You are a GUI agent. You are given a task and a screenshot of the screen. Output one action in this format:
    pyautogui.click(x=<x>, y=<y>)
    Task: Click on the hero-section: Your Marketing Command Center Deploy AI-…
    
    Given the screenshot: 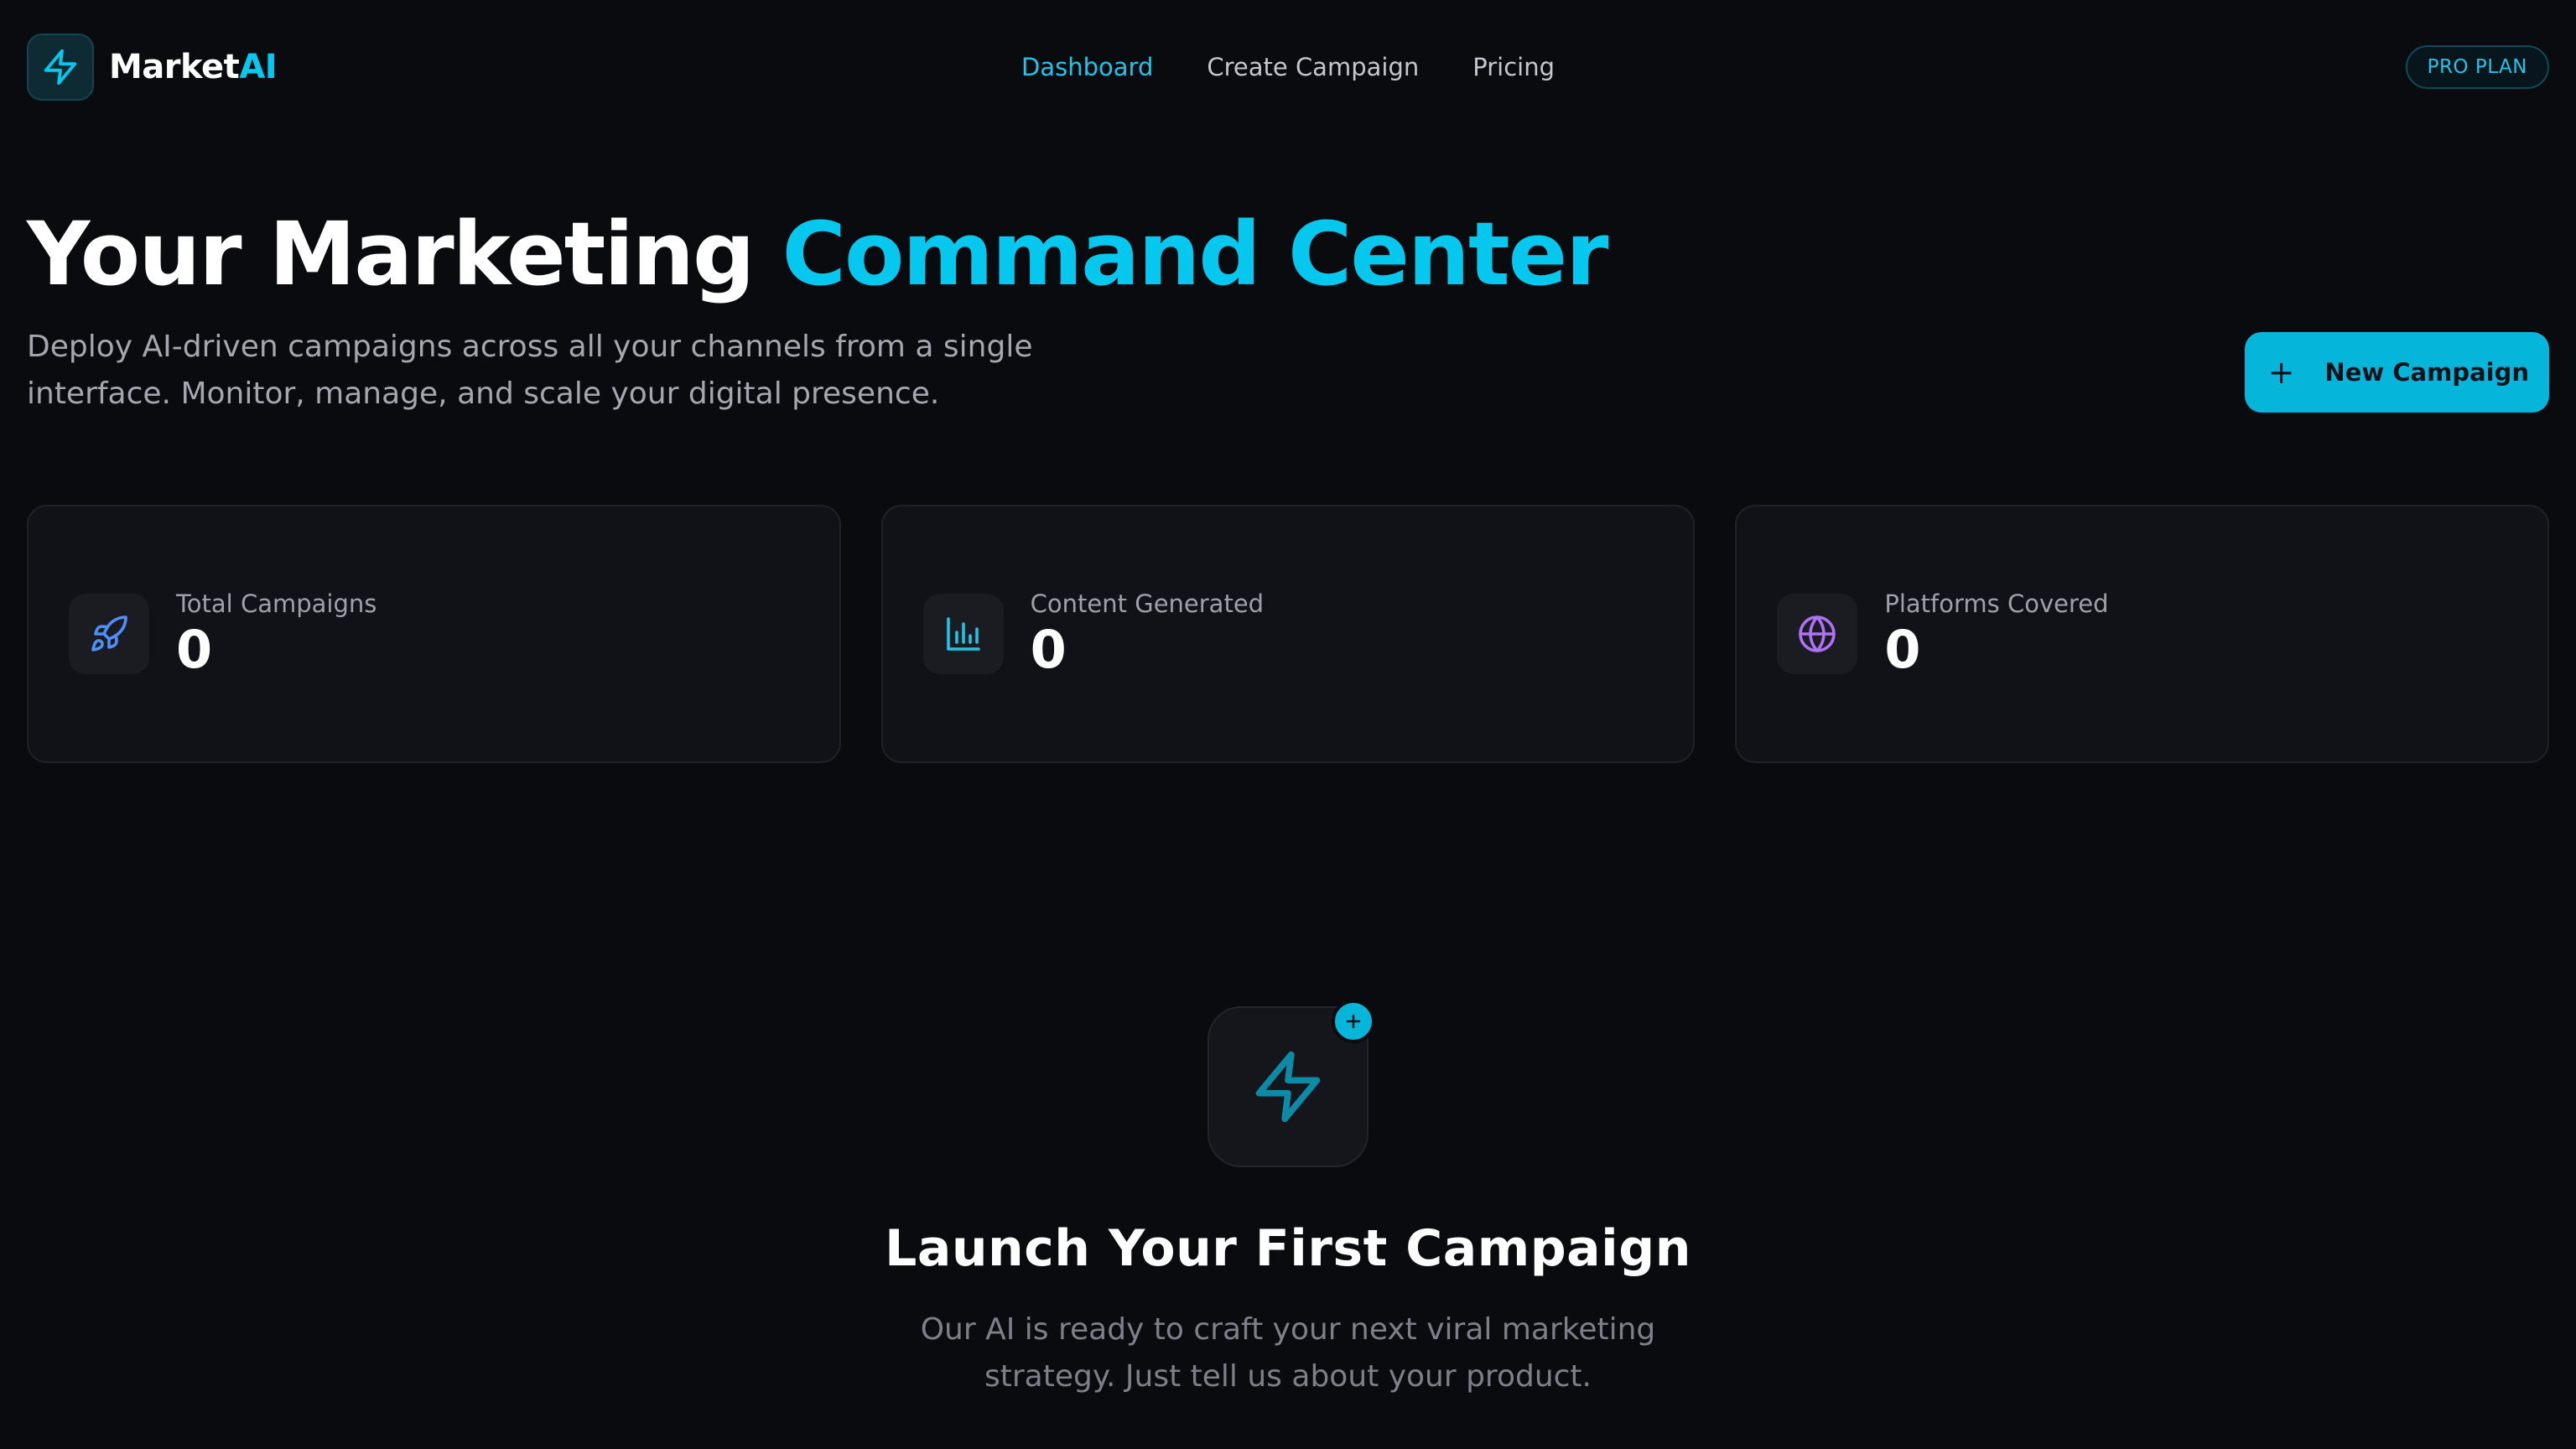 What is the action you would take?
    pyautogui.click(x=1288, y=312)
    